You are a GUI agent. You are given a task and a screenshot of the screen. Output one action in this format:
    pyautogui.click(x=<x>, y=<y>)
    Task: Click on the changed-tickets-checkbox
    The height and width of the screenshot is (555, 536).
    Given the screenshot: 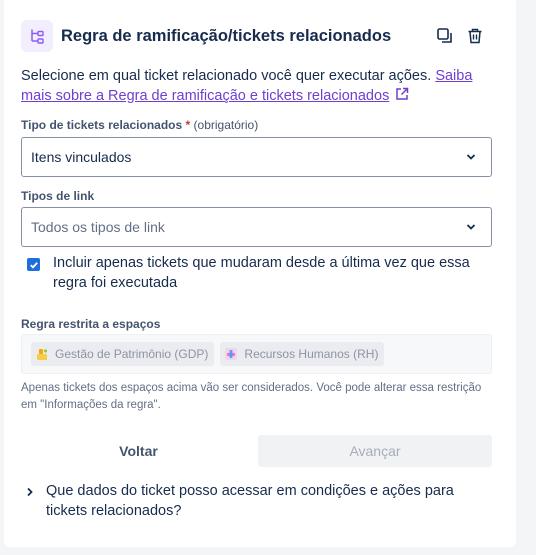 What is the action you would take?
    pyautogui.click(x=33, y=264)
    